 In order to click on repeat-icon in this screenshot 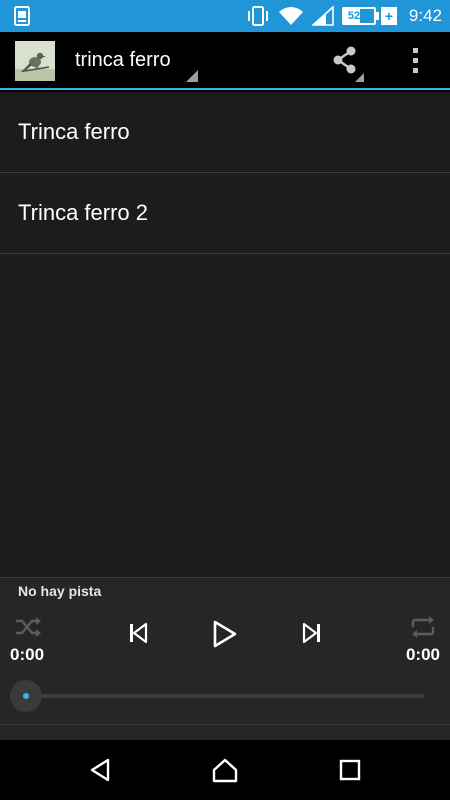, I will do `click(423, 627)`.